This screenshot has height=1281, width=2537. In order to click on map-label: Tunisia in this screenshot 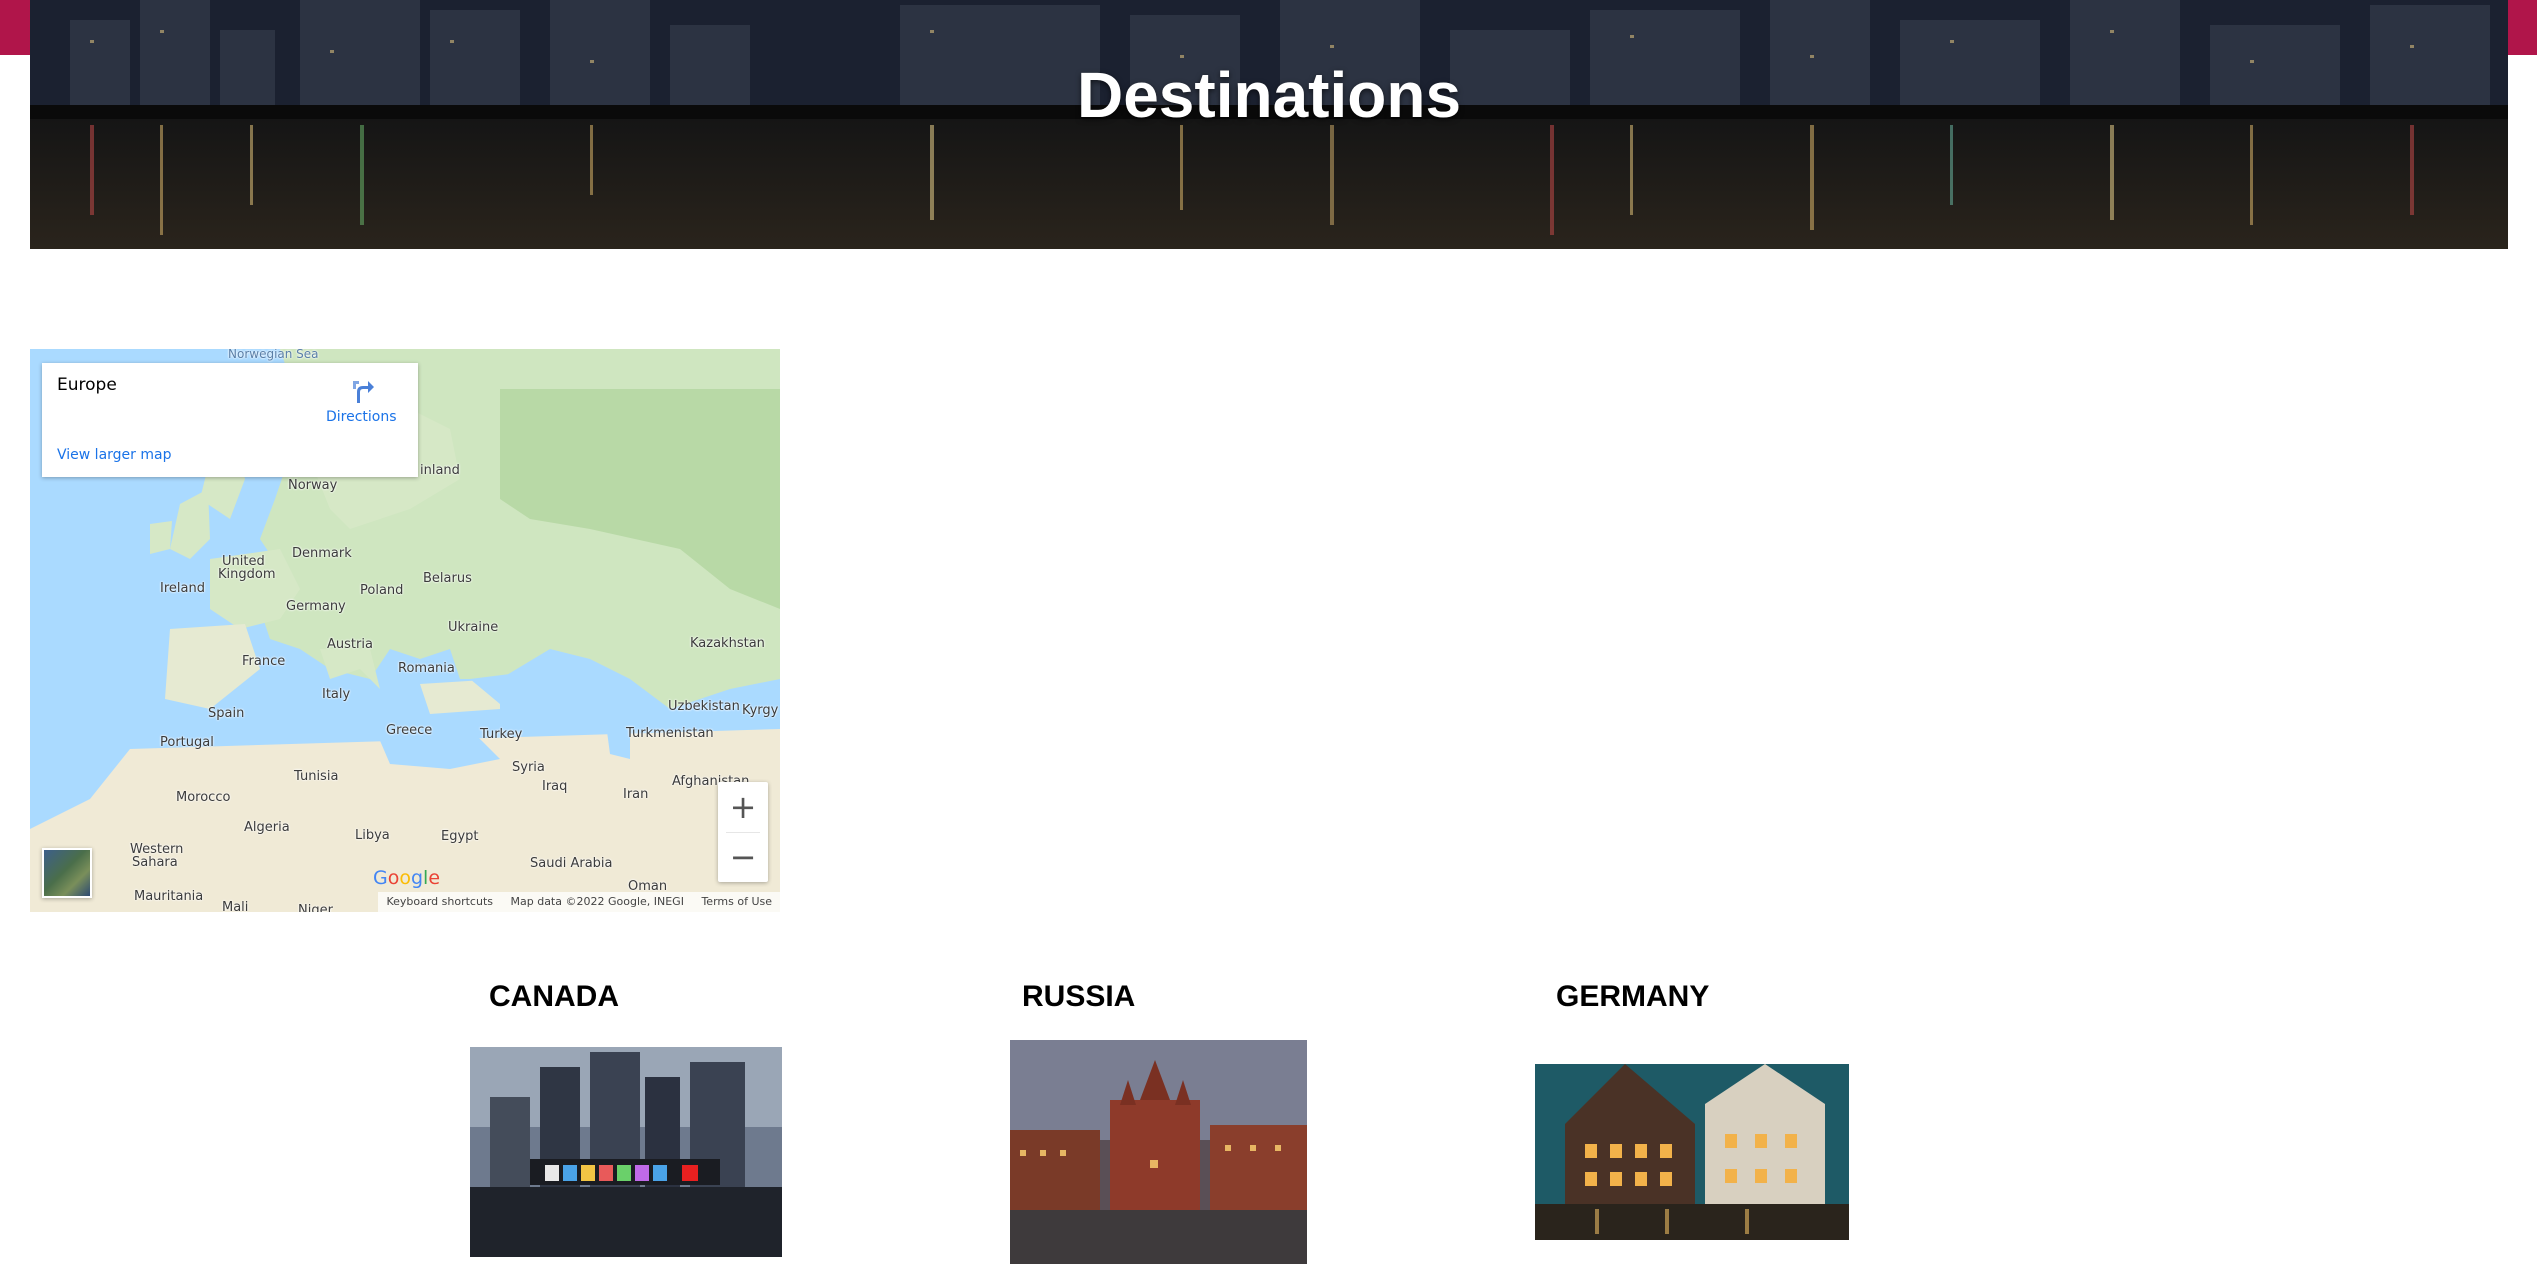, I will do `click(316, 776)`.